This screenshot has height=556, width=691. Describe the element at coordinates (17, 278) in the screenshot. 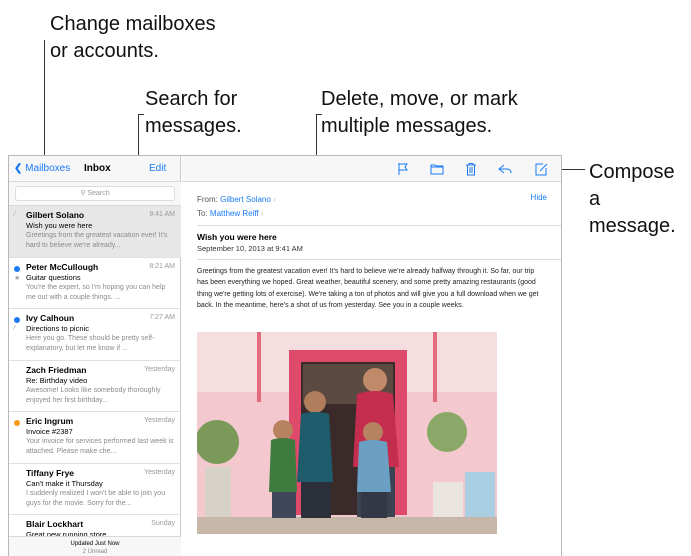

I see `star-icon: ★` at that location.